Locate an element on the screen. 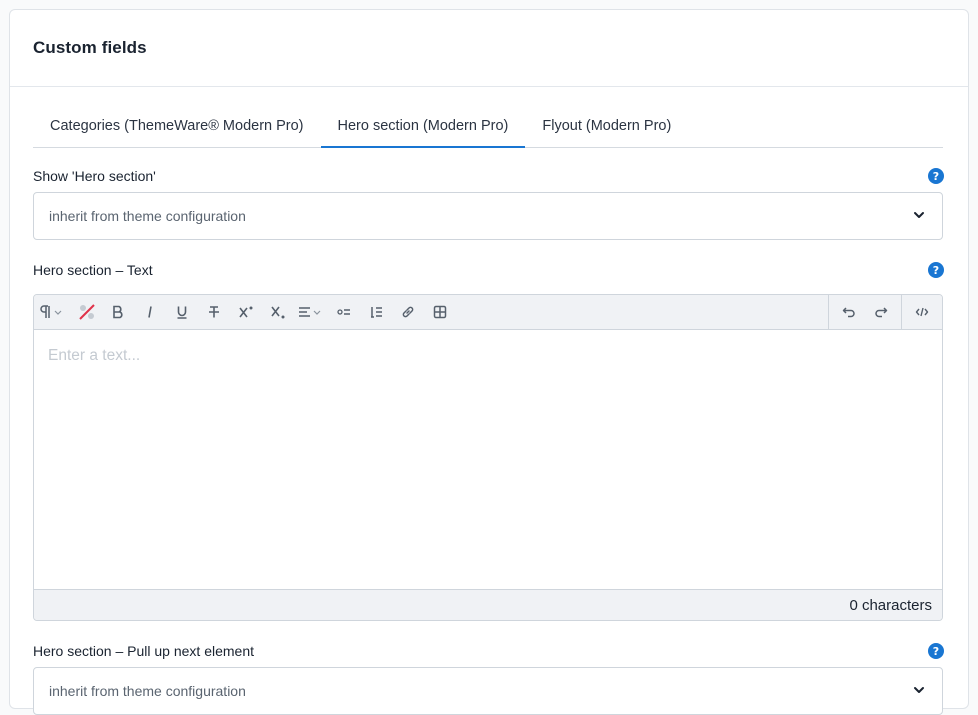 The image size is (978, 715). show-hero-select-value: inherit from theme configuration is located at coordinates (147, 216).